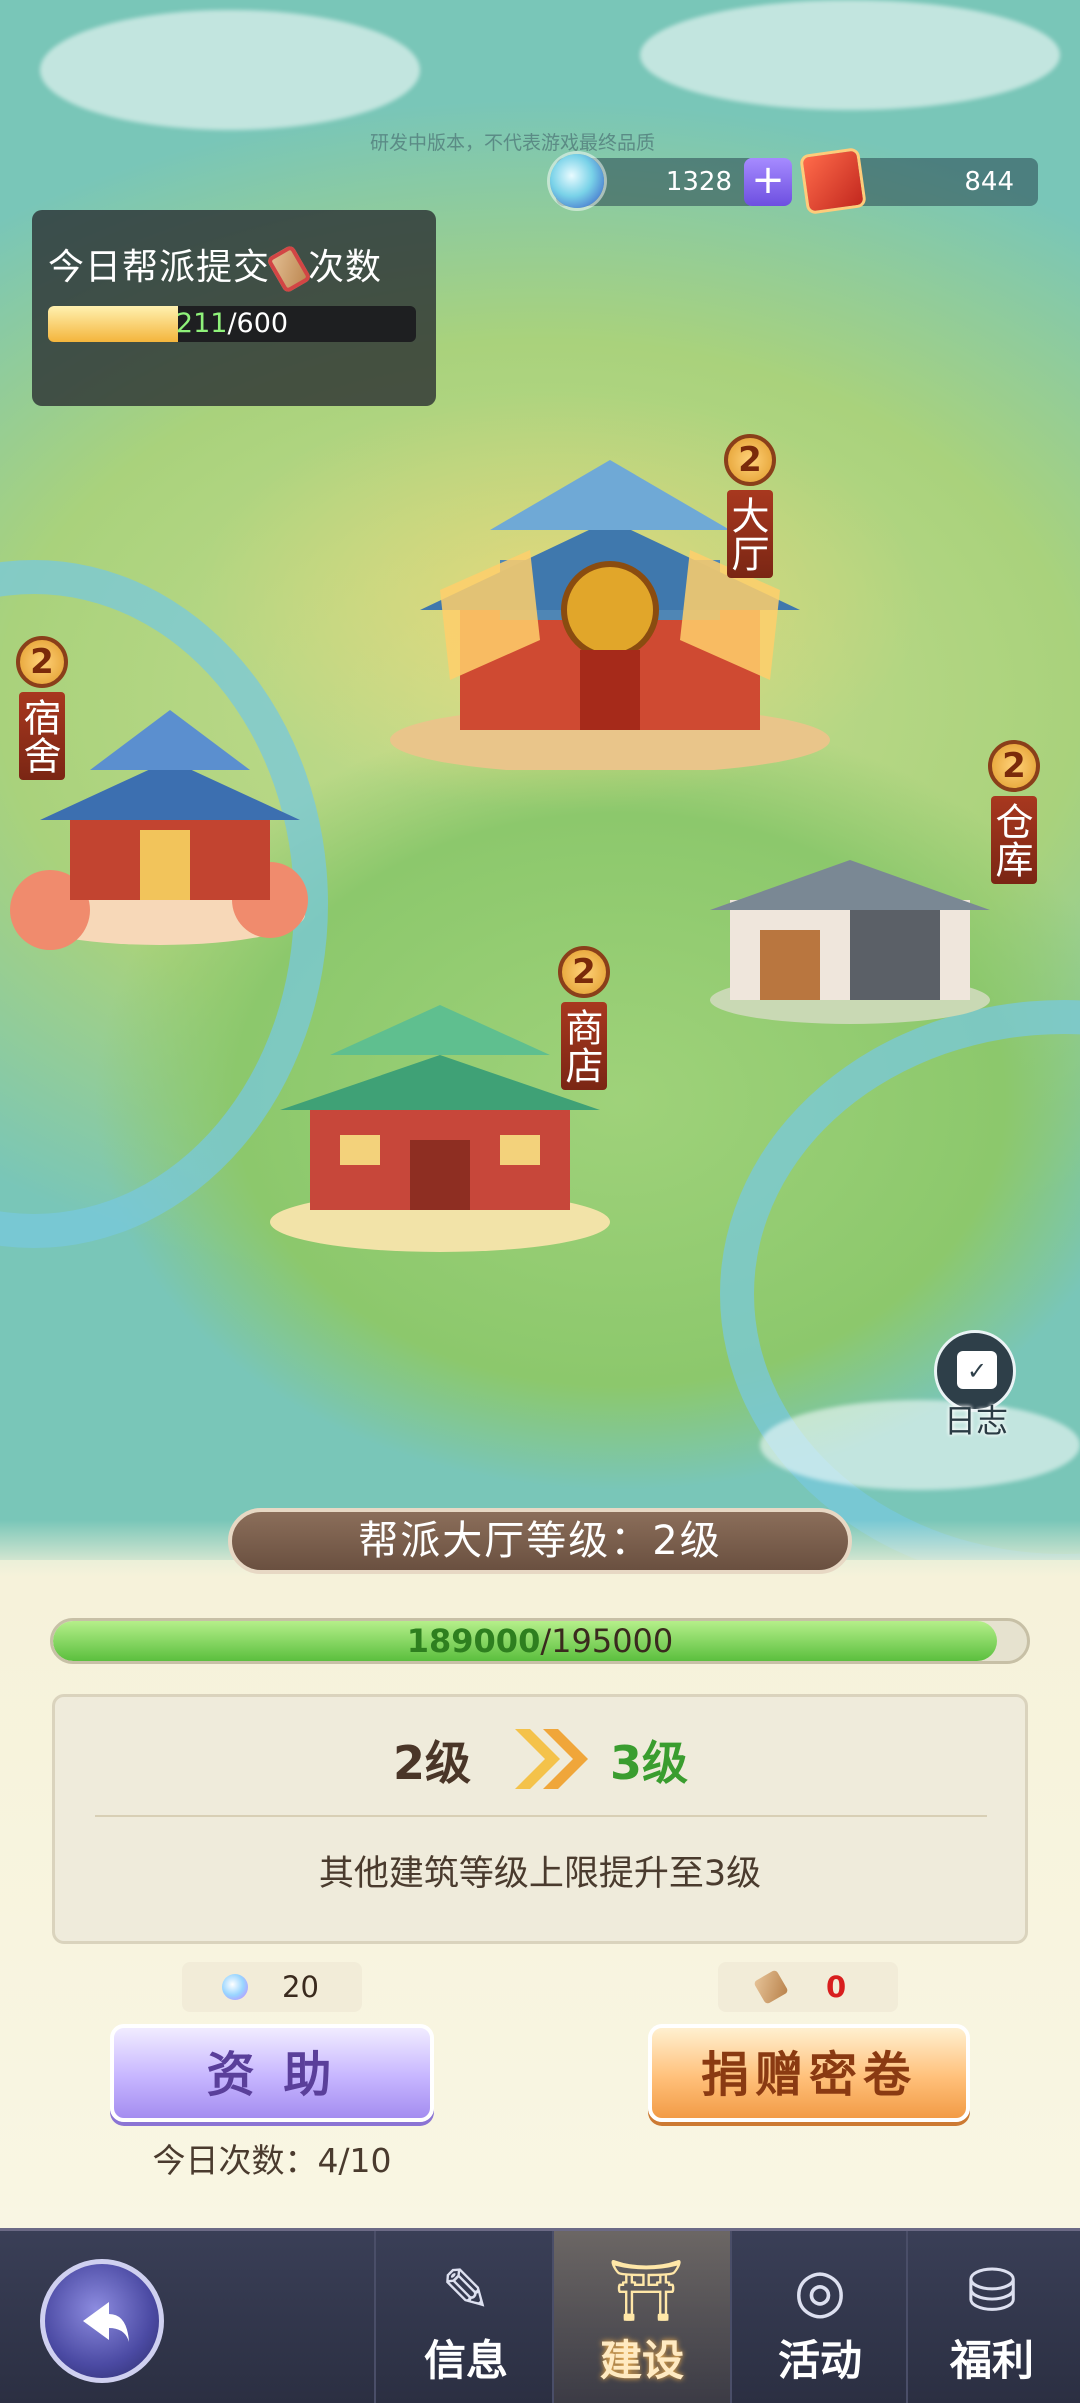 Image resolution: width=1080 pixels, height=2403 pixels. What do you see at coordinates (432, 1763) in the screenshot?
I see `level-from: 2级` at bounding box center [432, 1763].